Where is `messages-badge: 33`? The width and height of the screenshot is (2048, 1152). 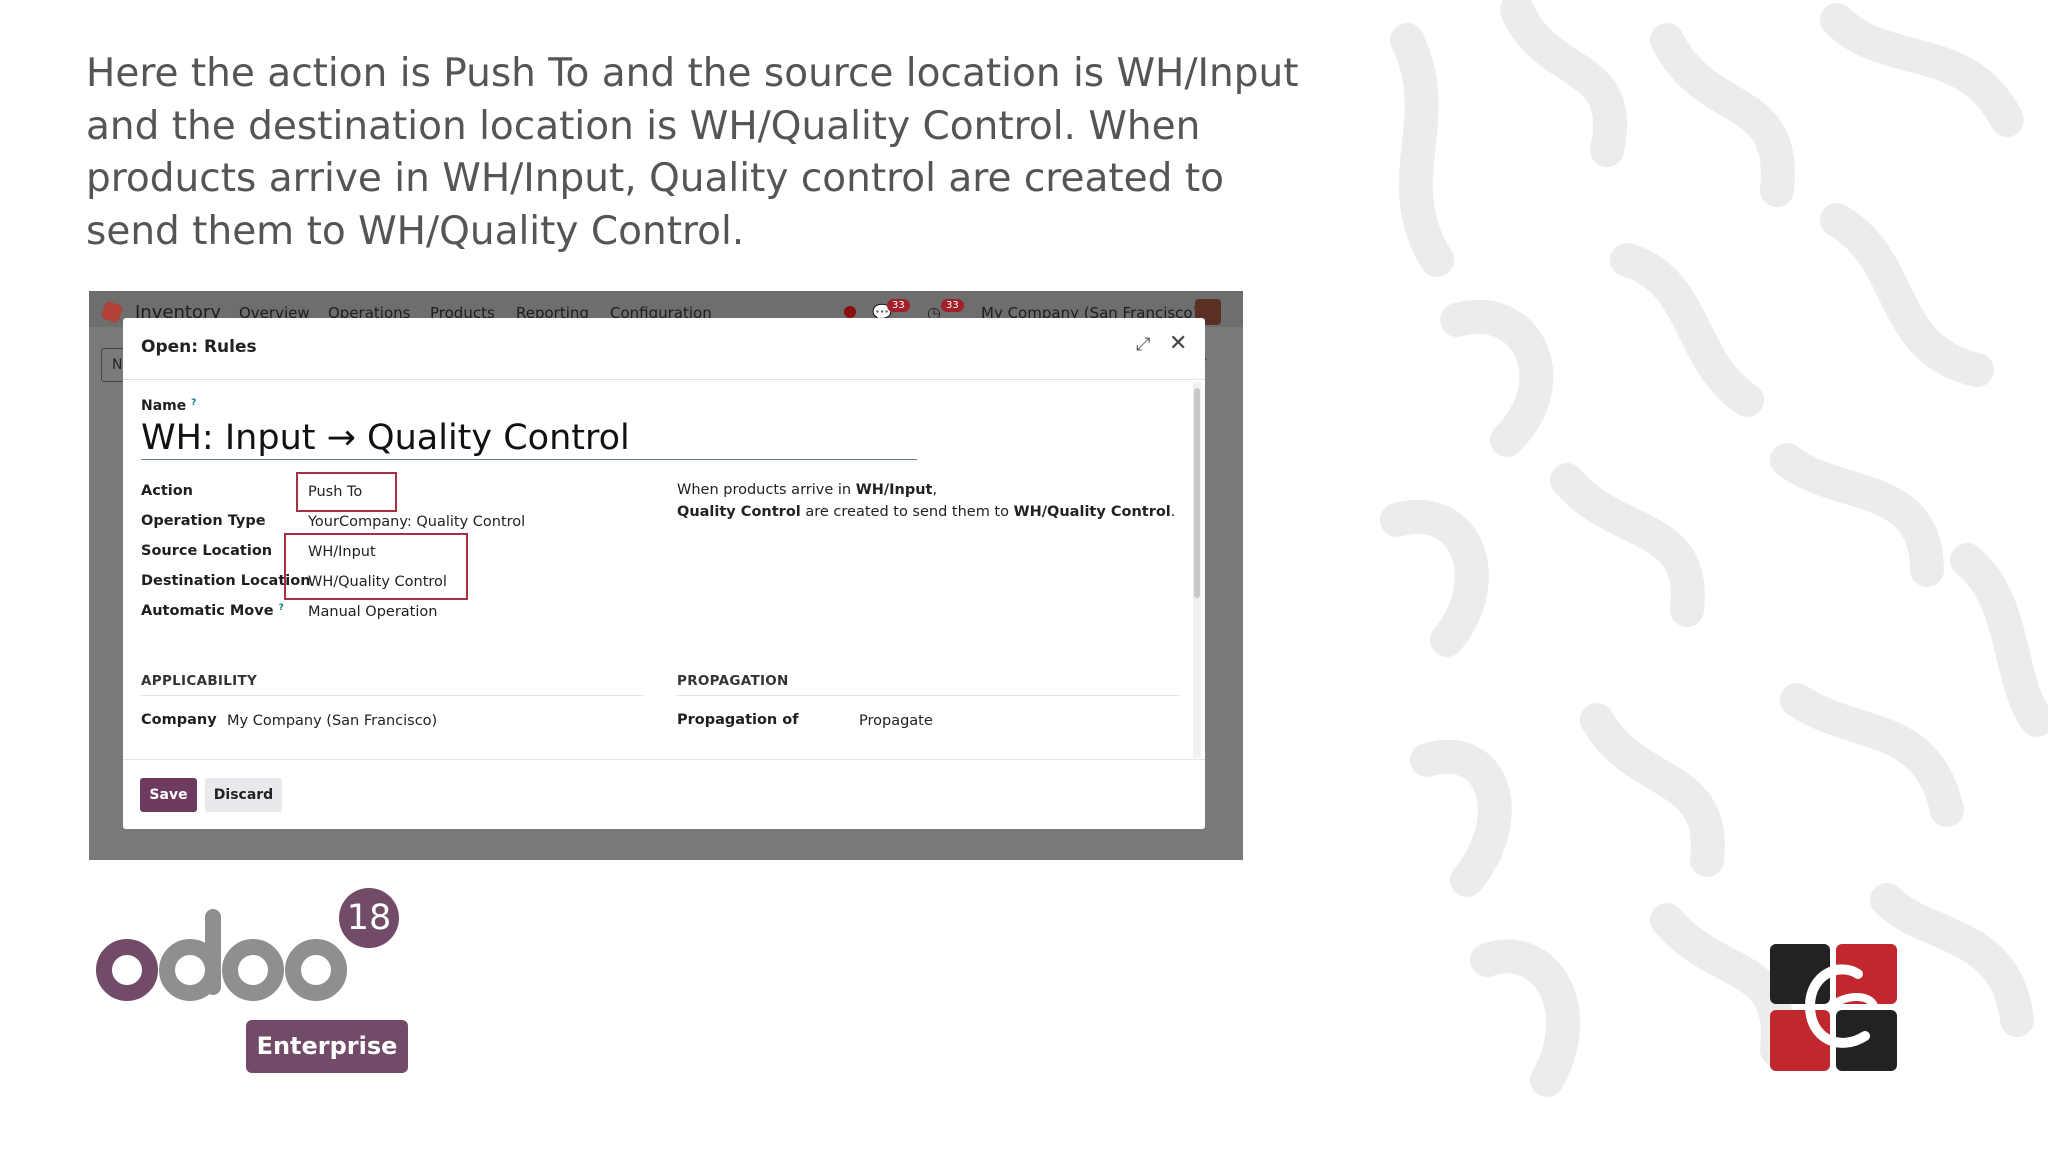 messages-badge: 33 is located at coordinates (898, 305).